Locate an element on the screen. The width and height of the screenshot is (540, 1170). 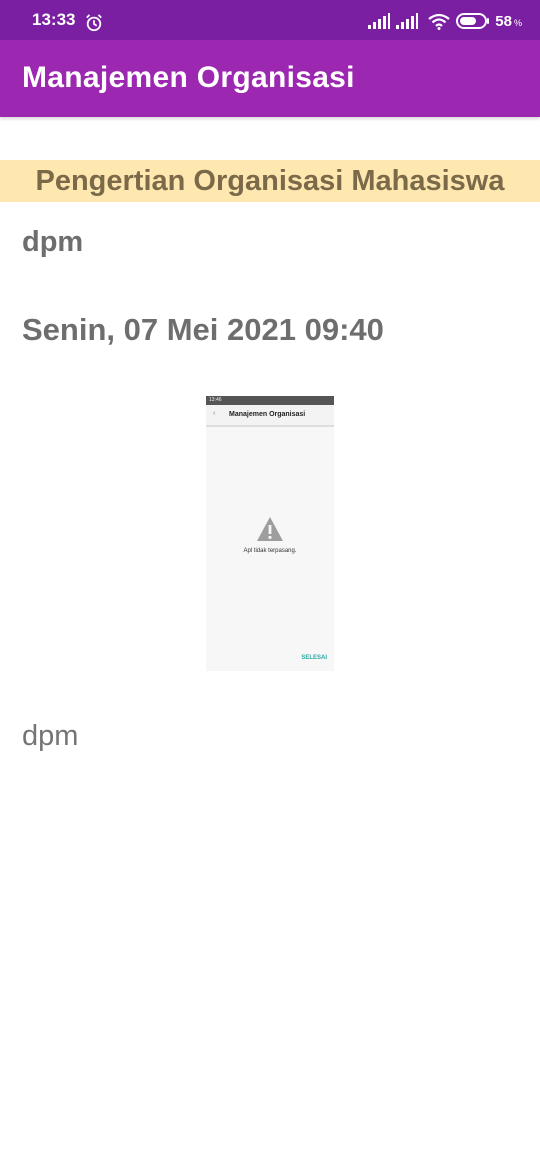
battery-icon is located at coordinates (473, 21).